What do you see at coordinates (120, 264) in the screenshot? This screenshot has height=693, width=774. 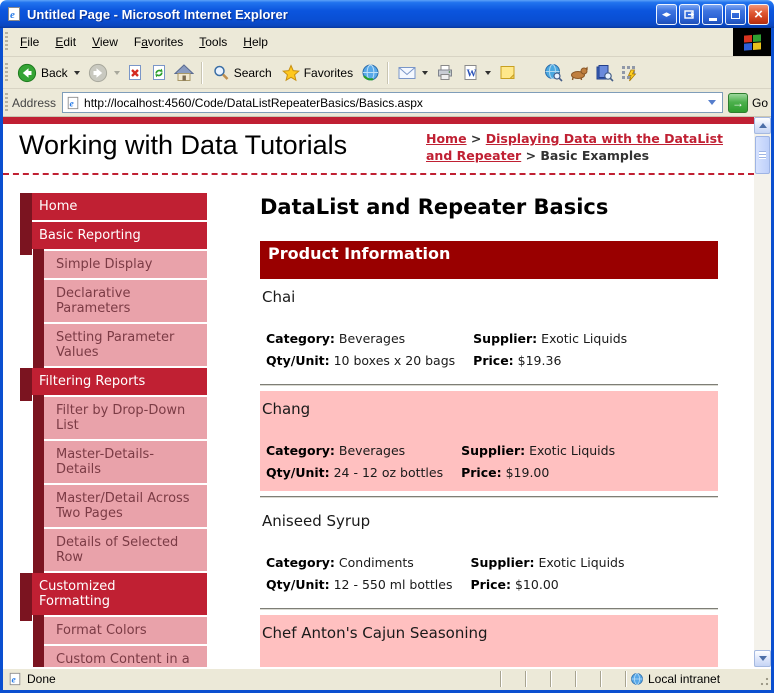 I see `nav-item-simple-display: Simple Display` at bounding box center [120, 264].